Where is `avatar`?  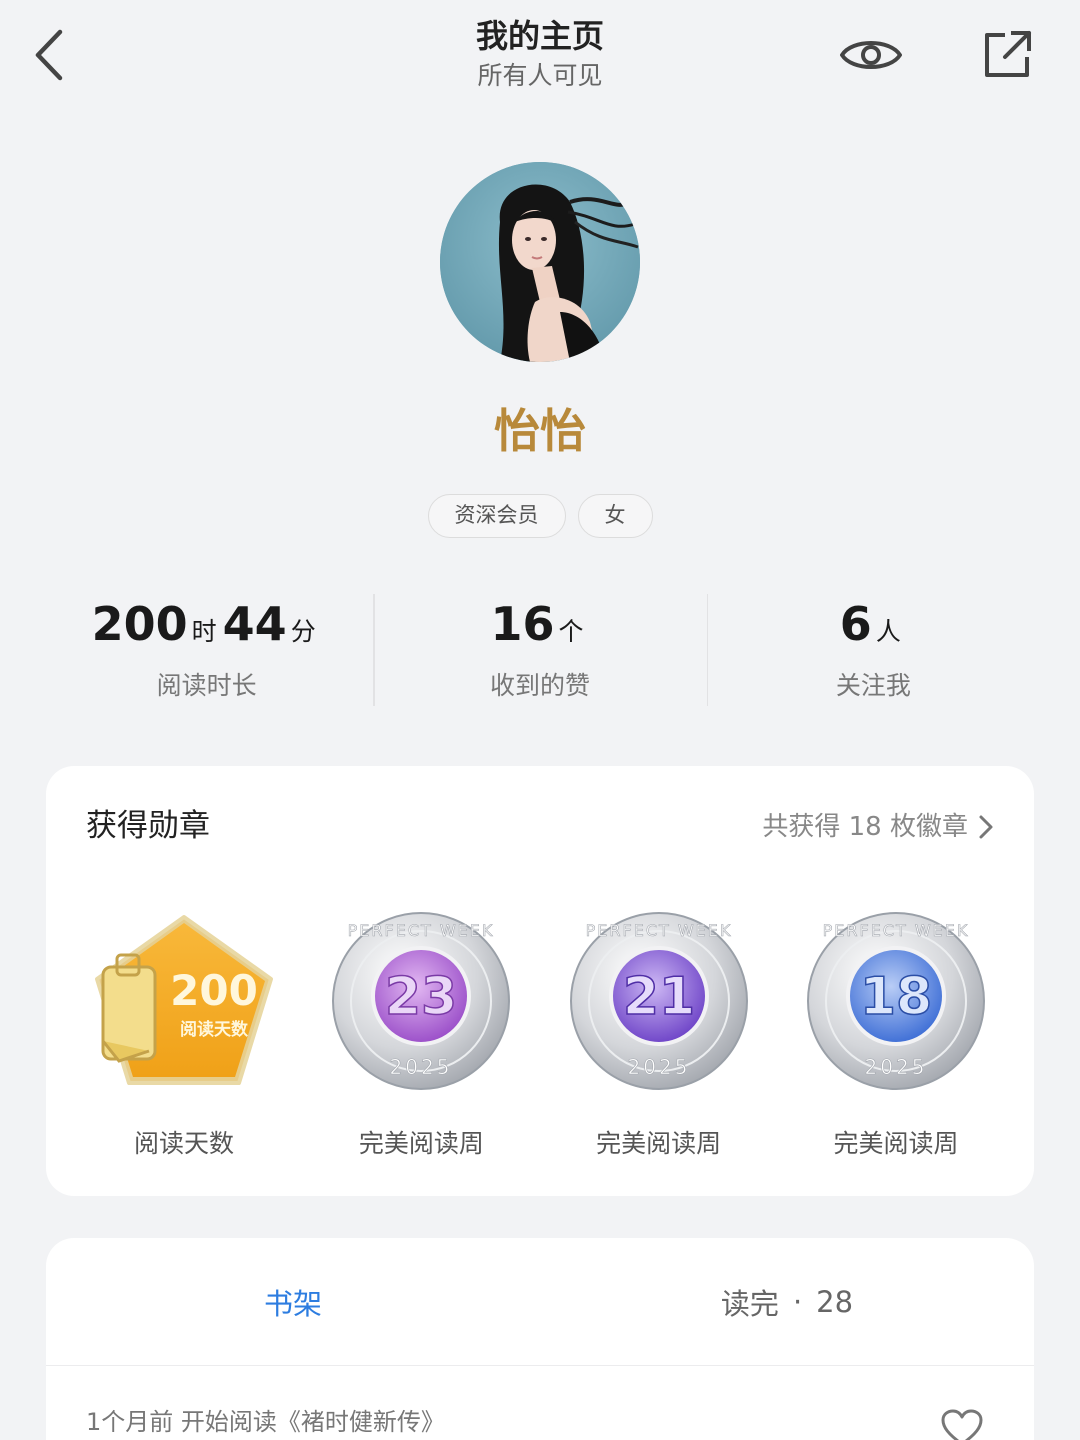 avatar is located at coordinates (540, 262).